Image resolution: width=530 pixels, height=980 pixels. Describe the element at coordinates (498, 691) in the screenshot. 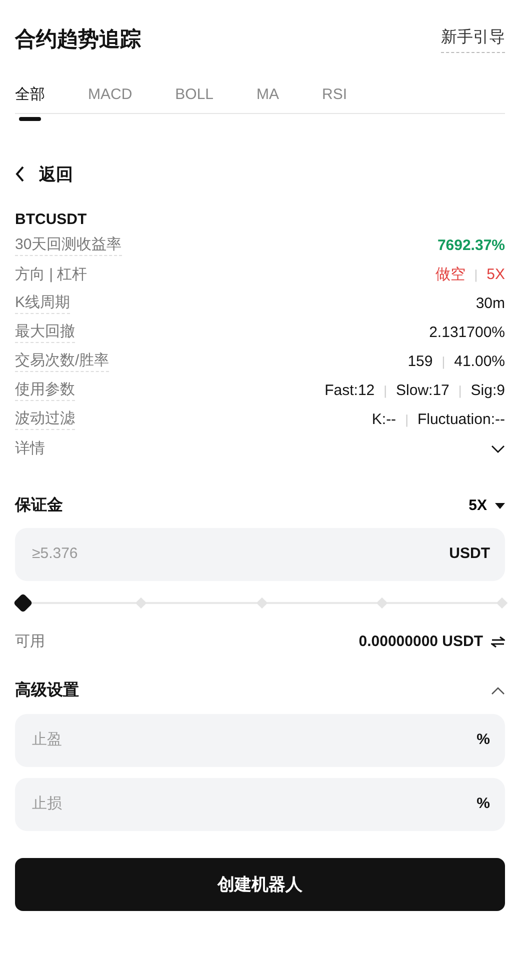

I see `chevron-up-icon` at that location.